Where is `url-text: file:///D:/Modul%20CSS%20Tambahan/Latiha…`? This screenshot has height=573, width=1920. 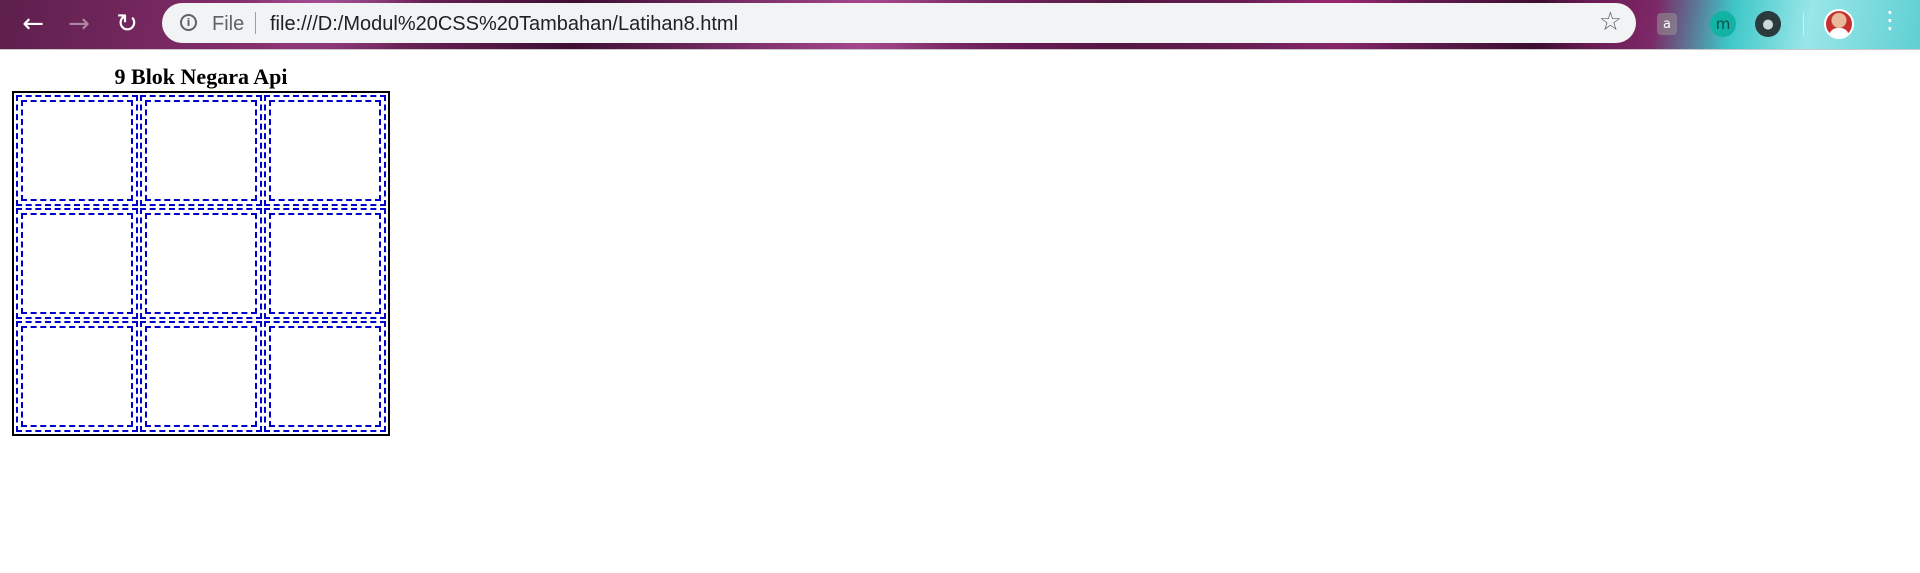
url-text: file:///D:/Modul%20CSS%20Tambahan/Latiha… is located at coordinates (504, 24).